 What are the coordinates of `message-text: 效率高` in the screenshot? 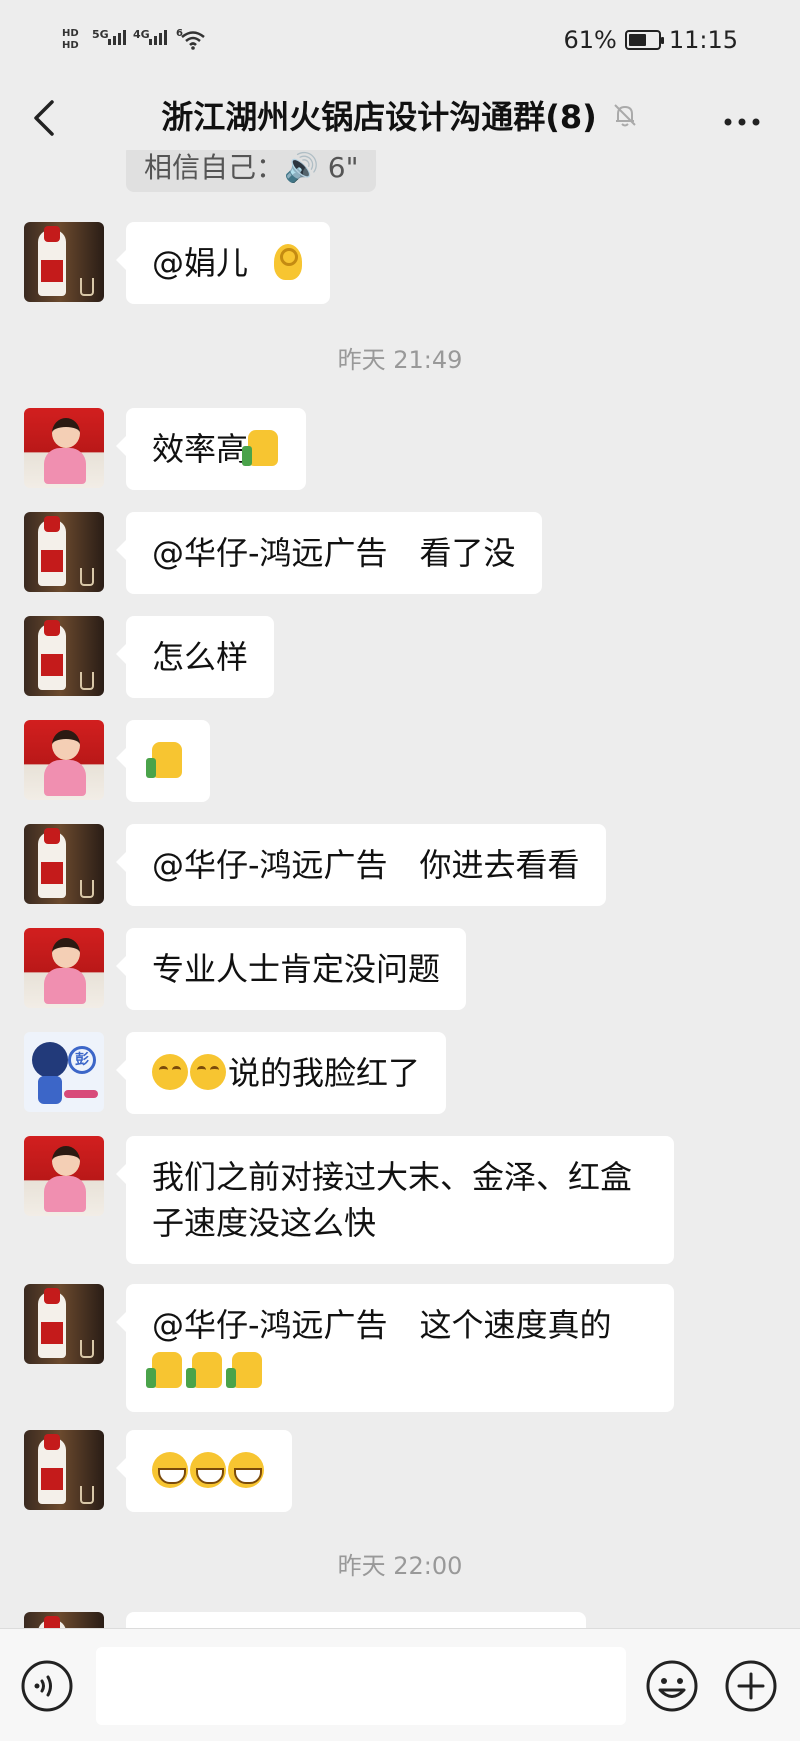 It's located at (200, 449).